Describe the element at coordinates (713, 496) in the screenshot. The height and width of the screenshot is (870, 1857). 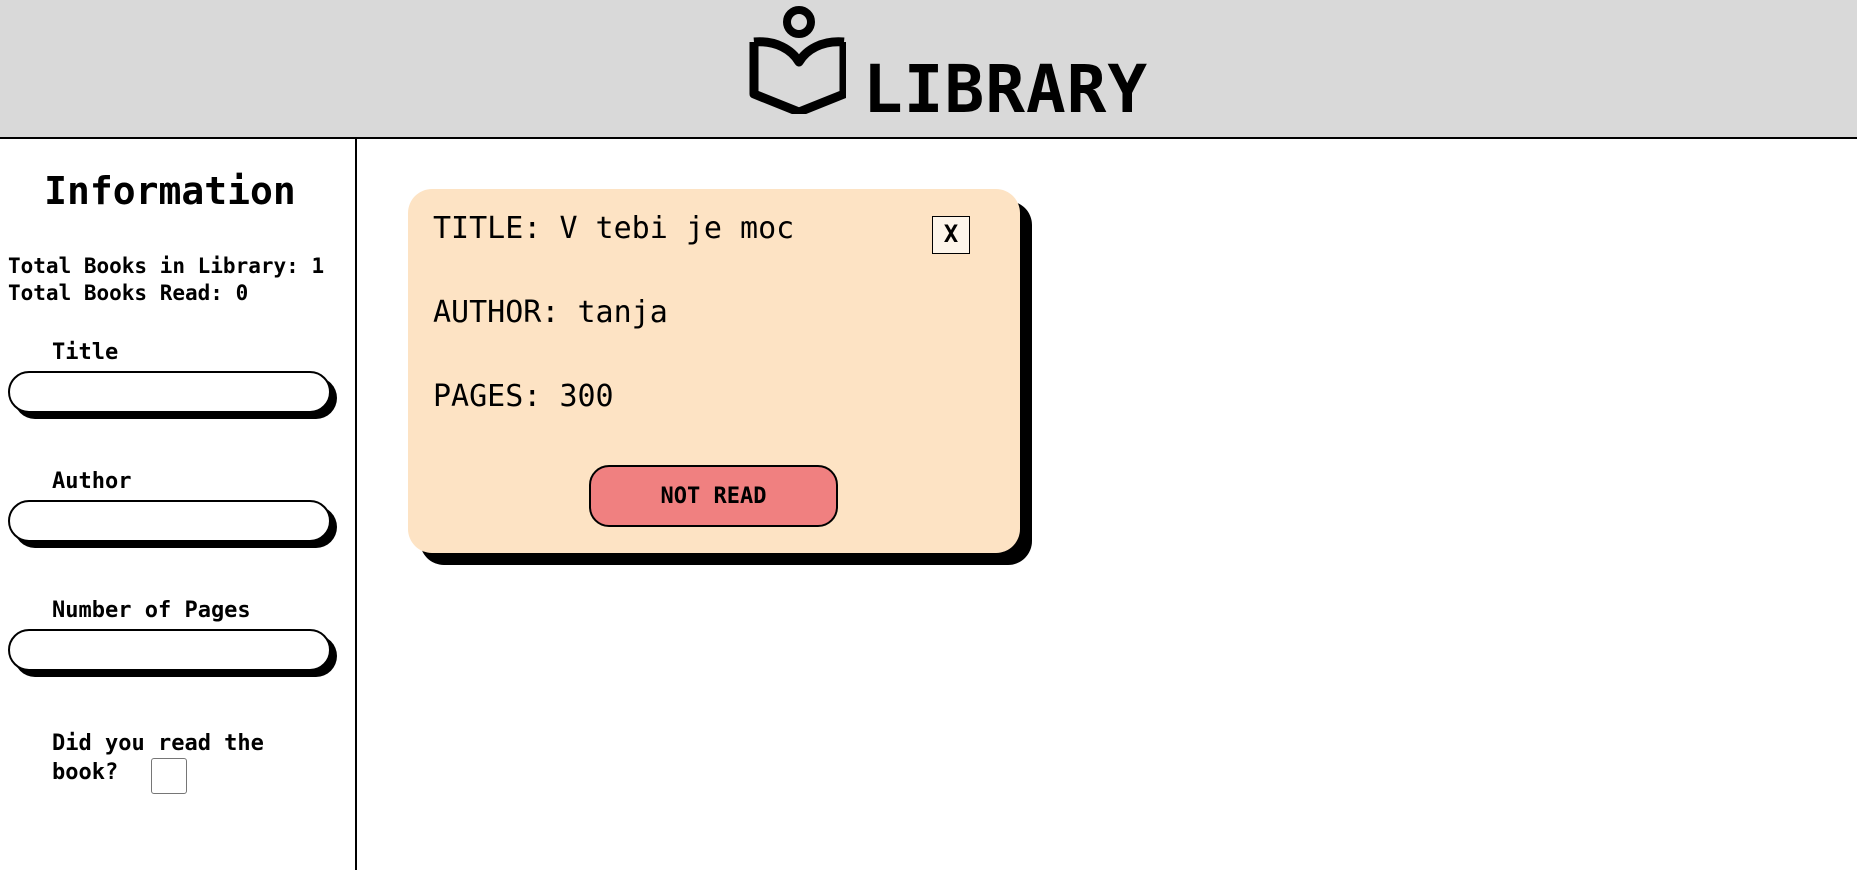
I see `read-status-button: NOT READ` at that location.